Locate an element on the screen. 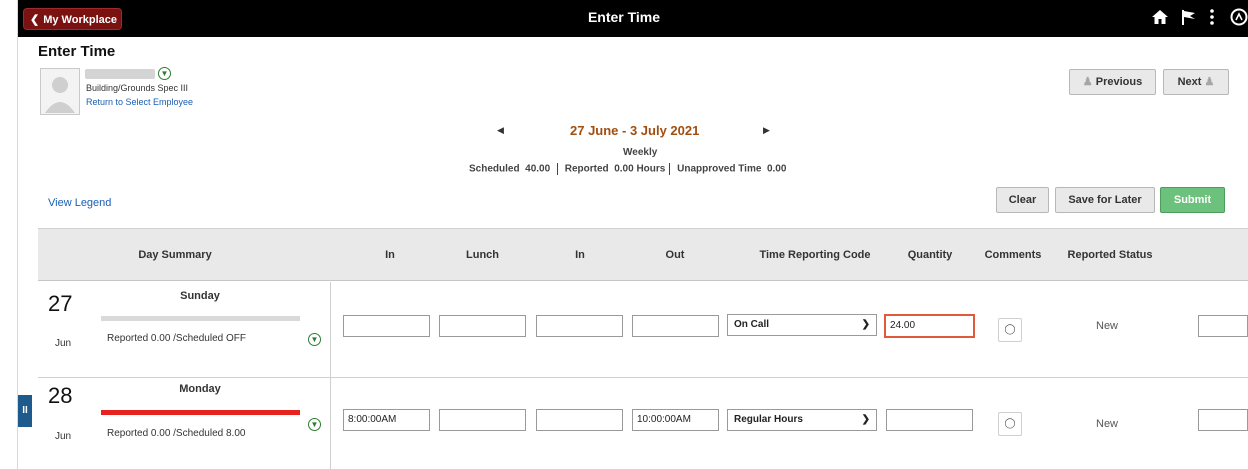 This screenshot has height=469, width=1248. quantity-input: 24.00 is located at coordinates (929, 326).